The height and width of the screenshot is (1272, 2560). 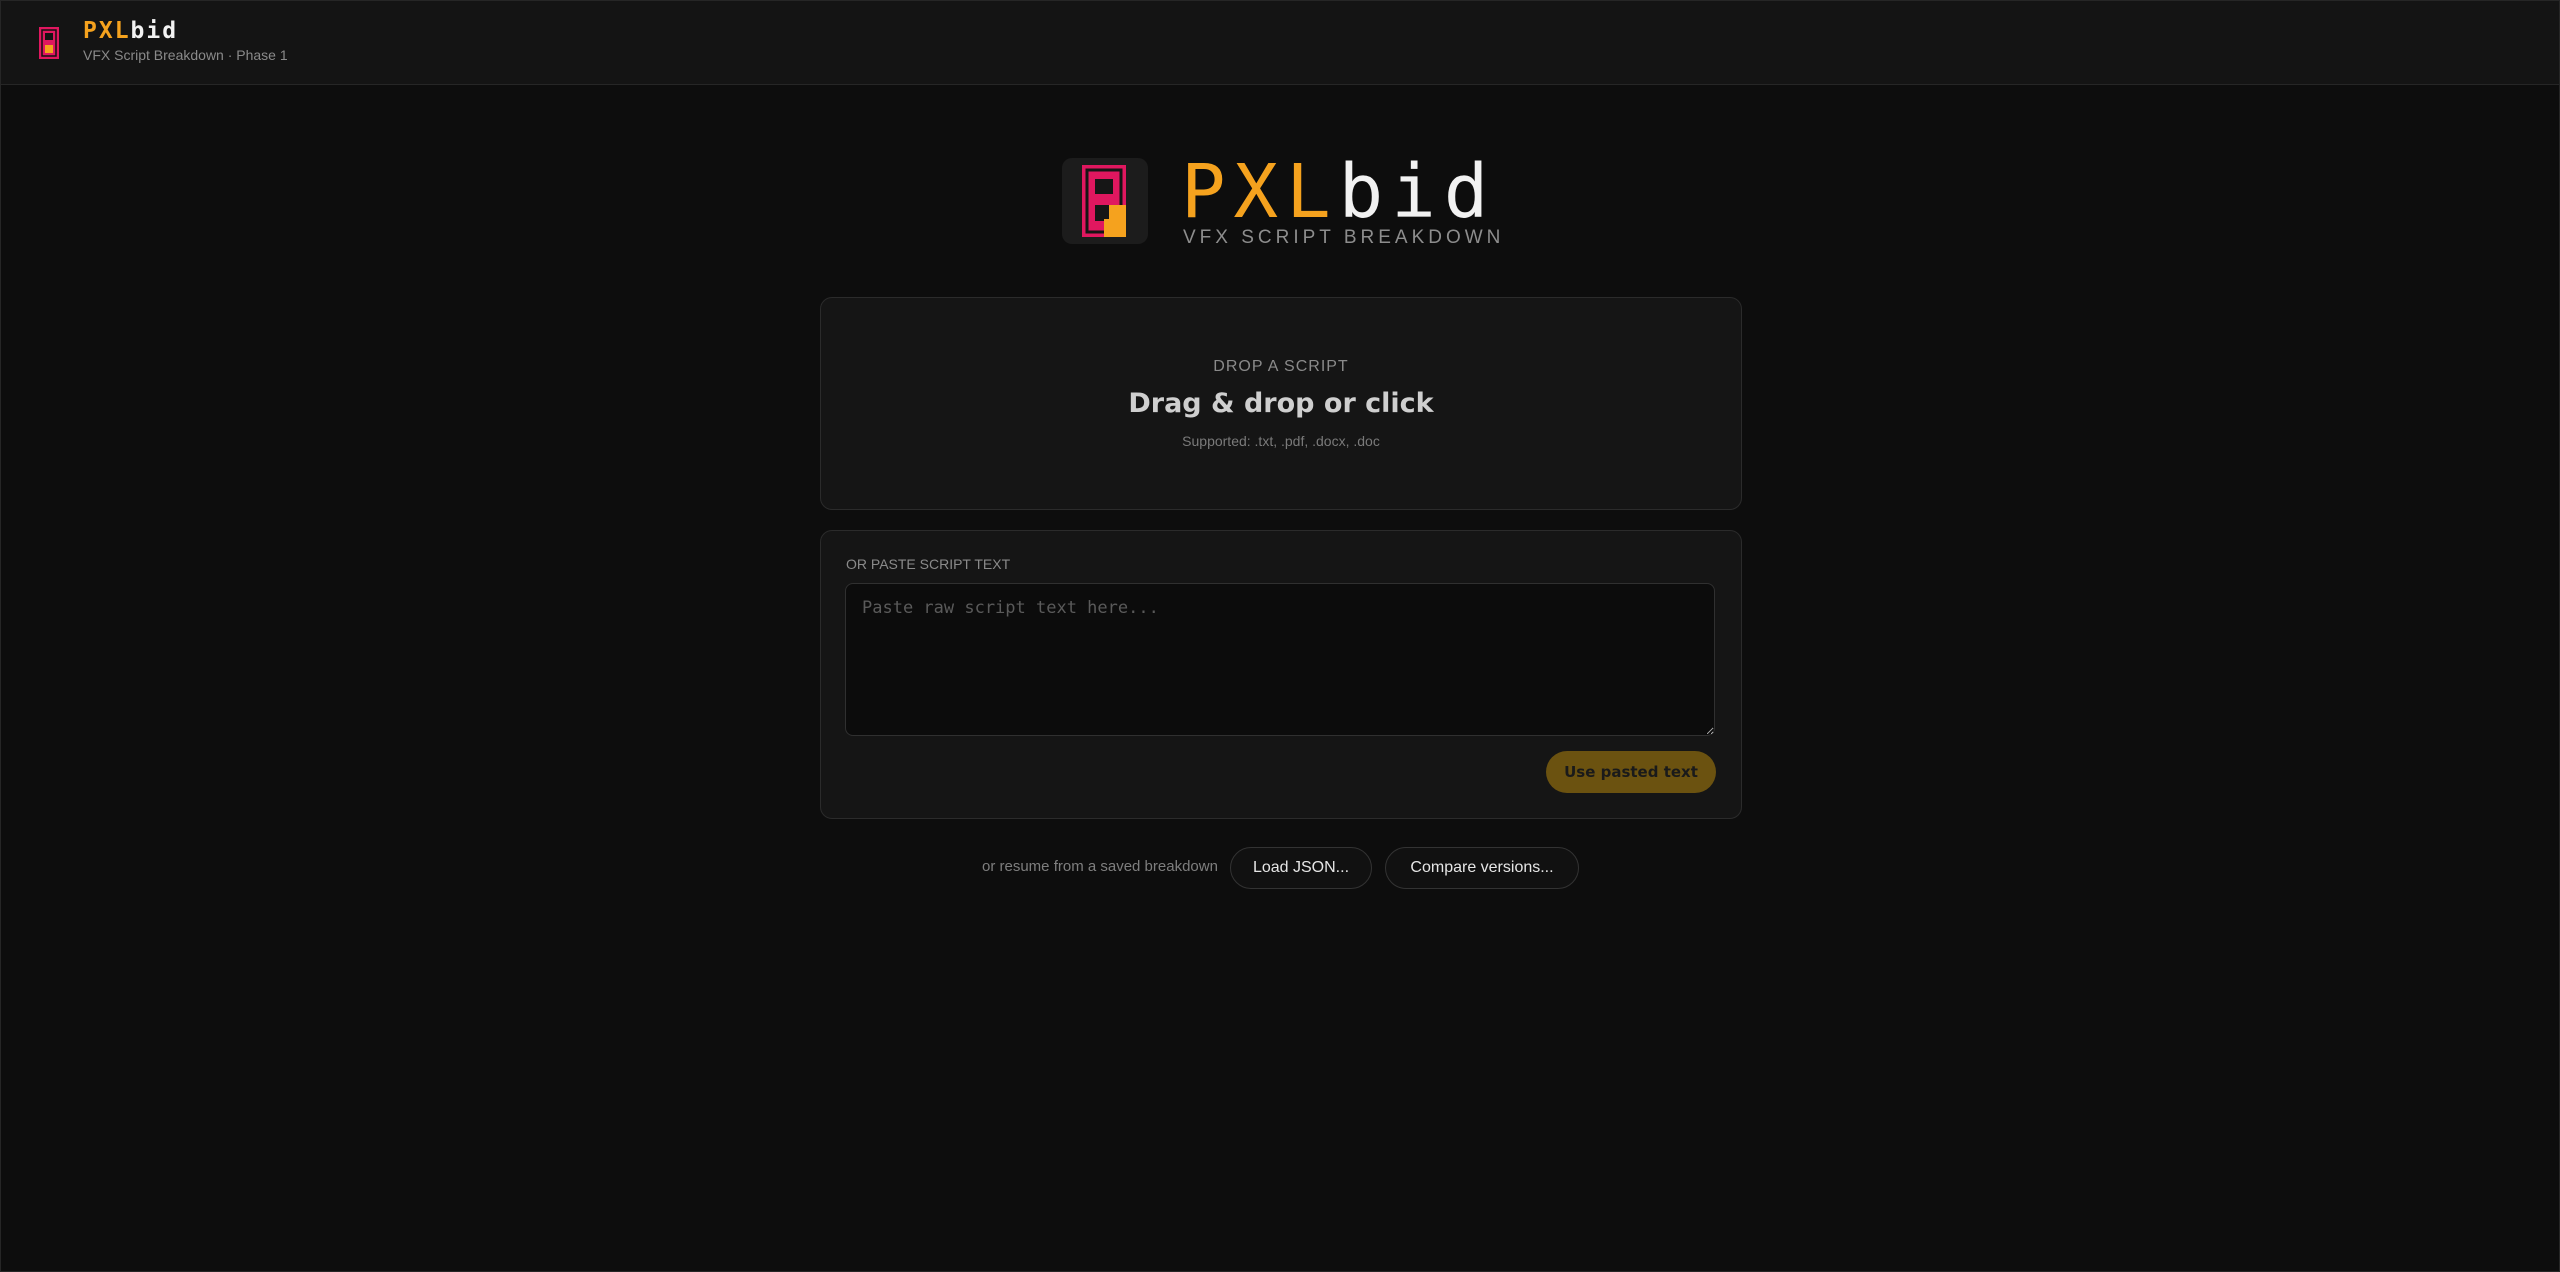 What do you see at coordinates (1280, 43) in the screenshot?
I see `top-bar: PXLbid VFX Script Breakdown · Phase 1` at bounding box center [1280, 43].